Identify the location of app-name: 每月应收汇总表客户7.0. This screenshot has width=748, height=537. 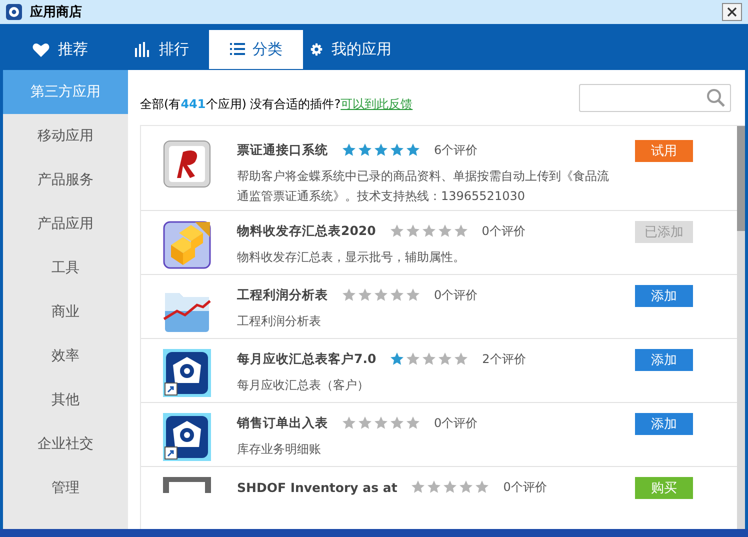
(306, 359).